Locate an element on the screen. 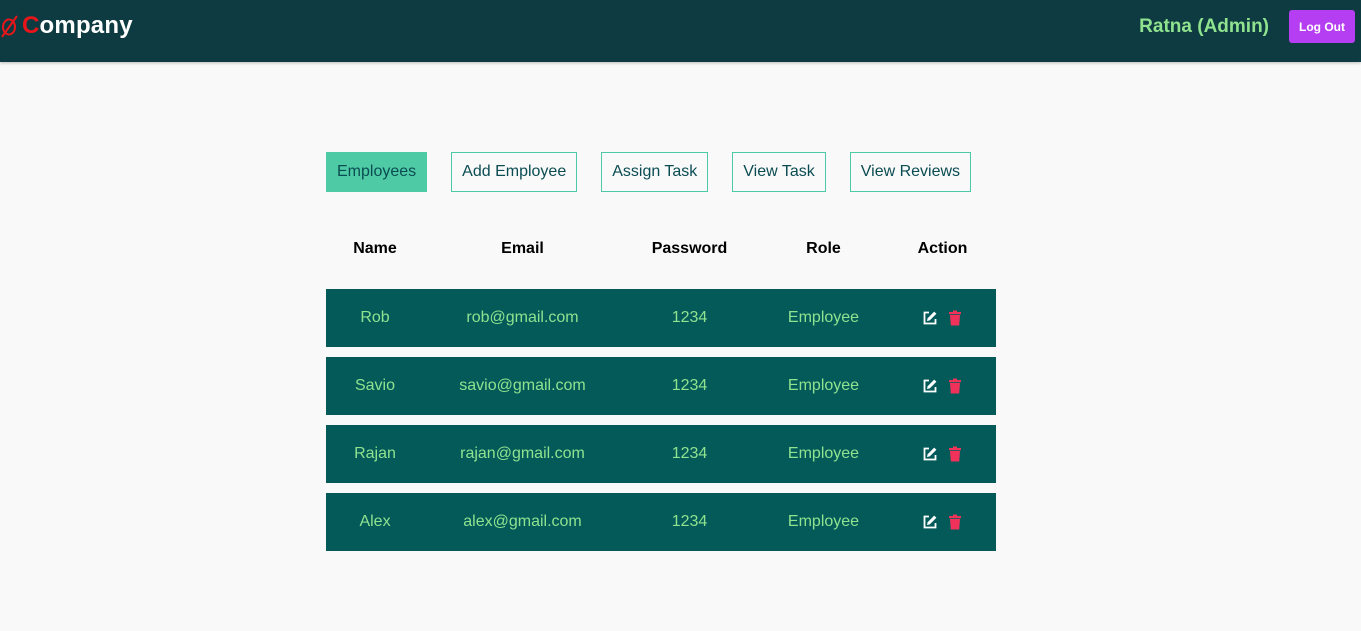 The image size is (1361, 631). cell-name: Rob is located at coordinates (375, 317).